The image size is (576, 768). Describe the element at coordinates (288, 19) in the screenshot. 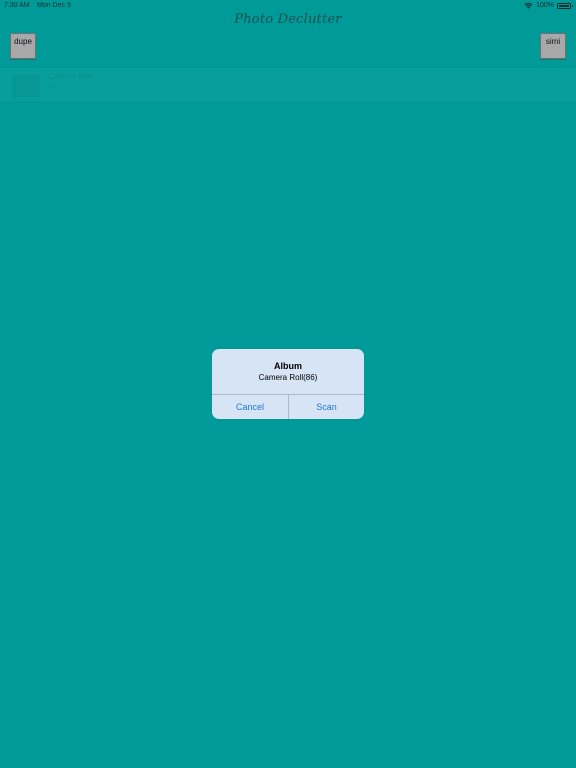

I see `app-title: Photo Declutter` at that location.